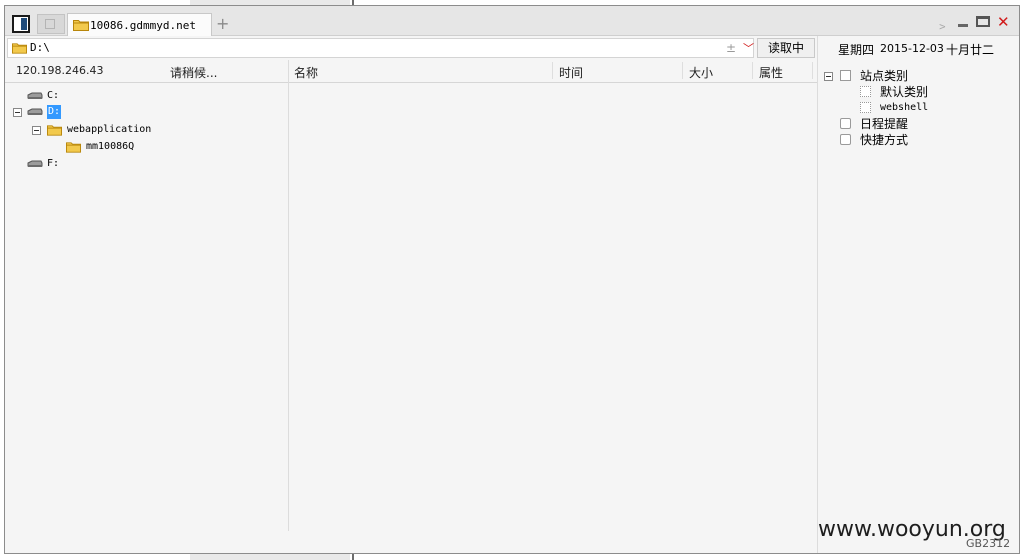  Describe the element at coordinates (771, 72) in the screenshot. I see `column-header-attributes: 属性` at that location.